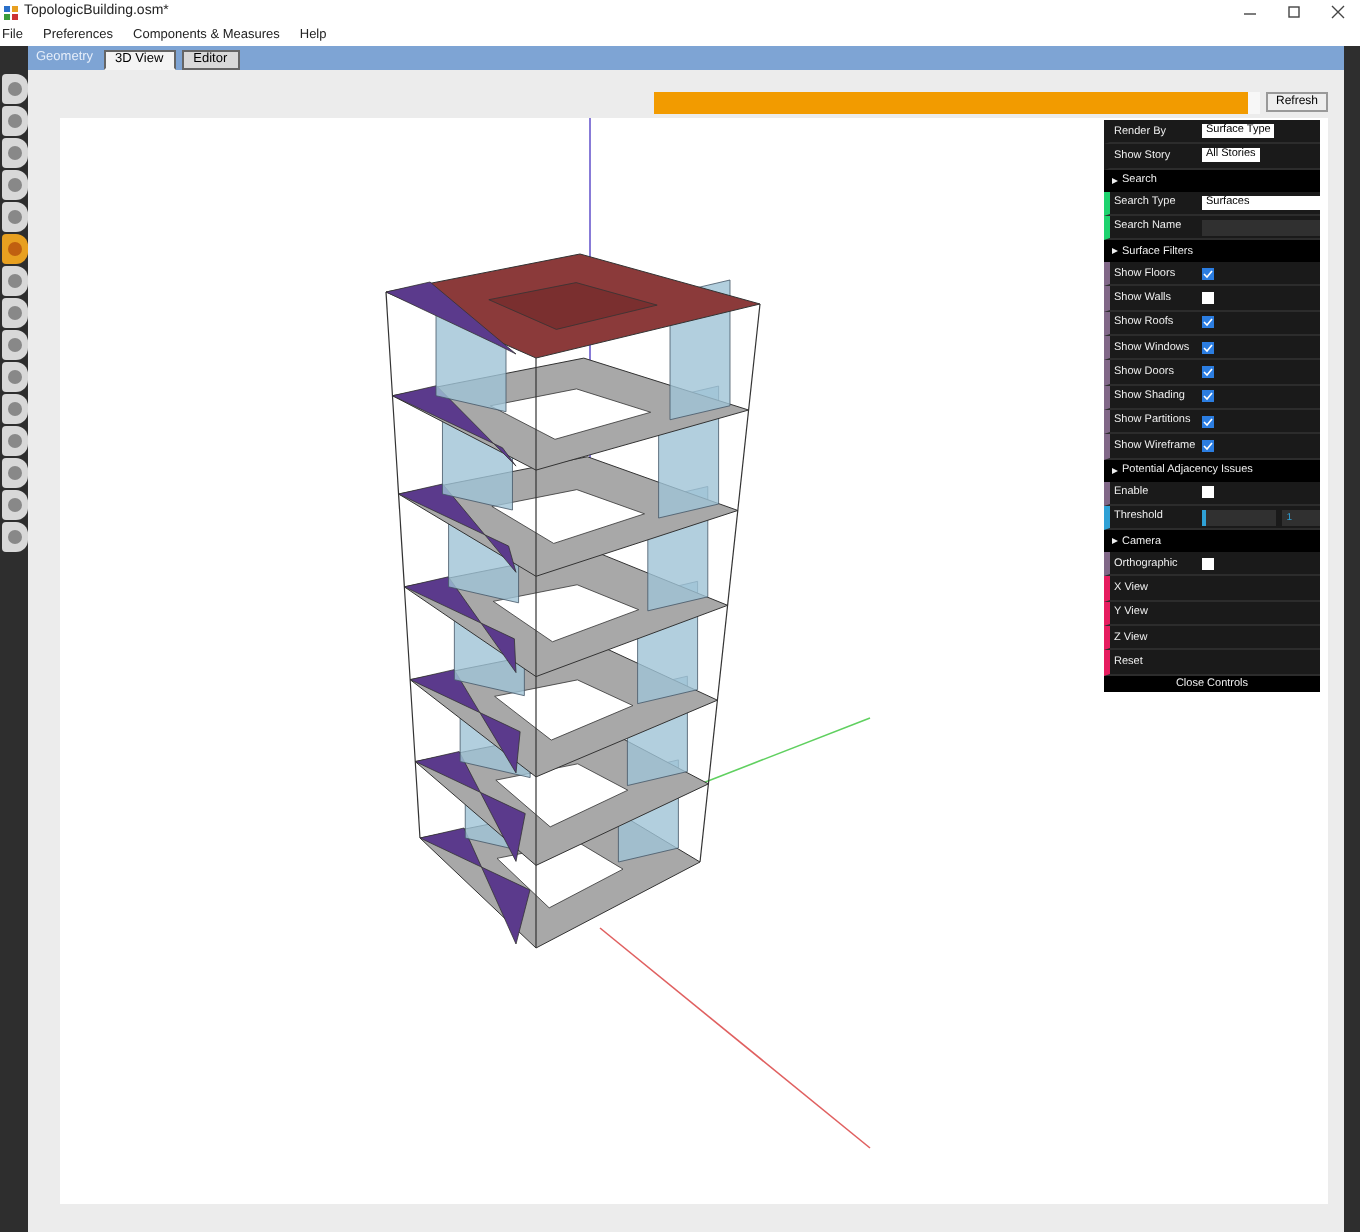  Describe the element at coordinates (1239, 517) in the screenshot. I see `slider` at that location.